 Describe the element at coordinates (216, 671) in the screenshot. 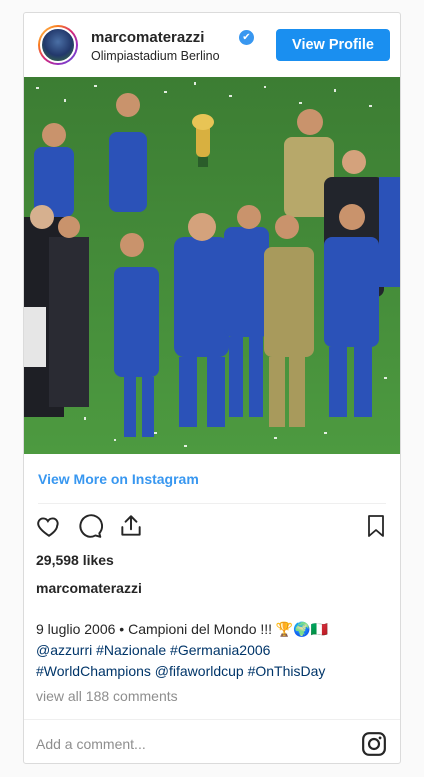

I see `caption-hashtags: #WorldChampions @fifaworldcup #OnThisDay` at that location.